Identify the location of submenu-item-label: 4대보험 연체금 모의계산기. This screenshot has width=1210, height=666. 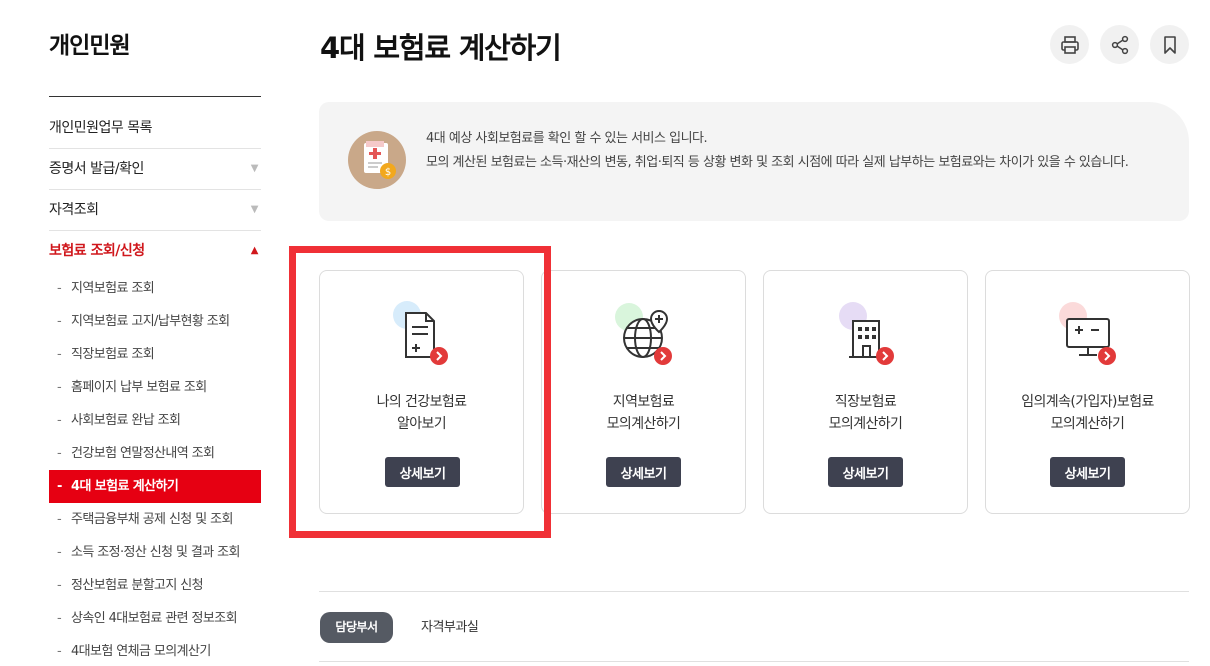
(141, 651).